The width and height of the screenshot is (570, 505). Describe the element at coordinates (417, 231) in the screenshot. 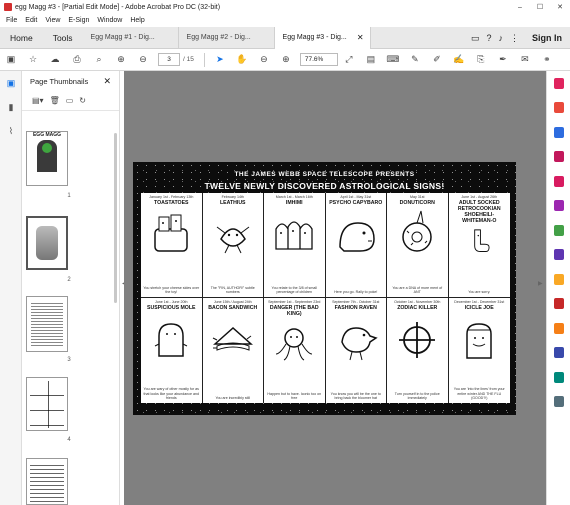

I see `donuticorn-drawing` at that location.